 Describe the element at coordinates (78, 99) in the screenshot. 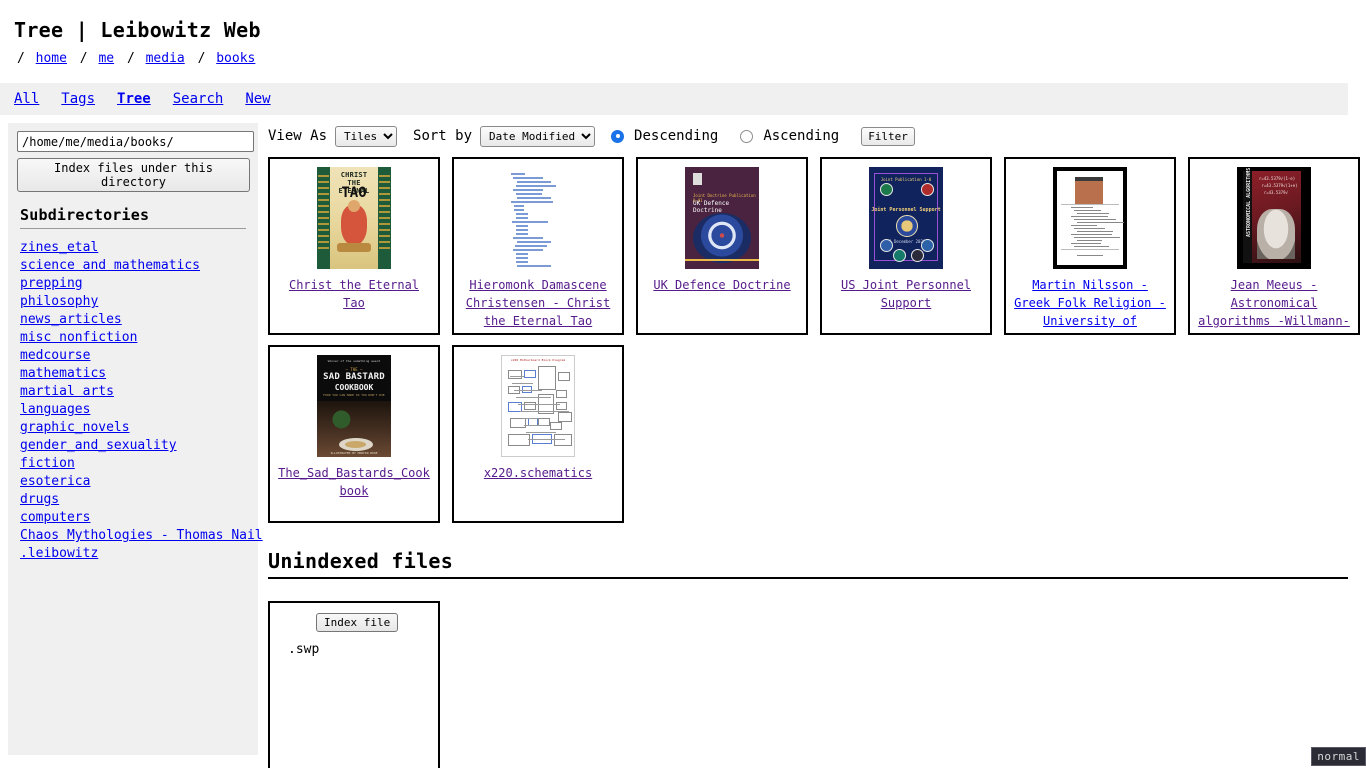

I see `nav-item-tags: Tags` at that location.